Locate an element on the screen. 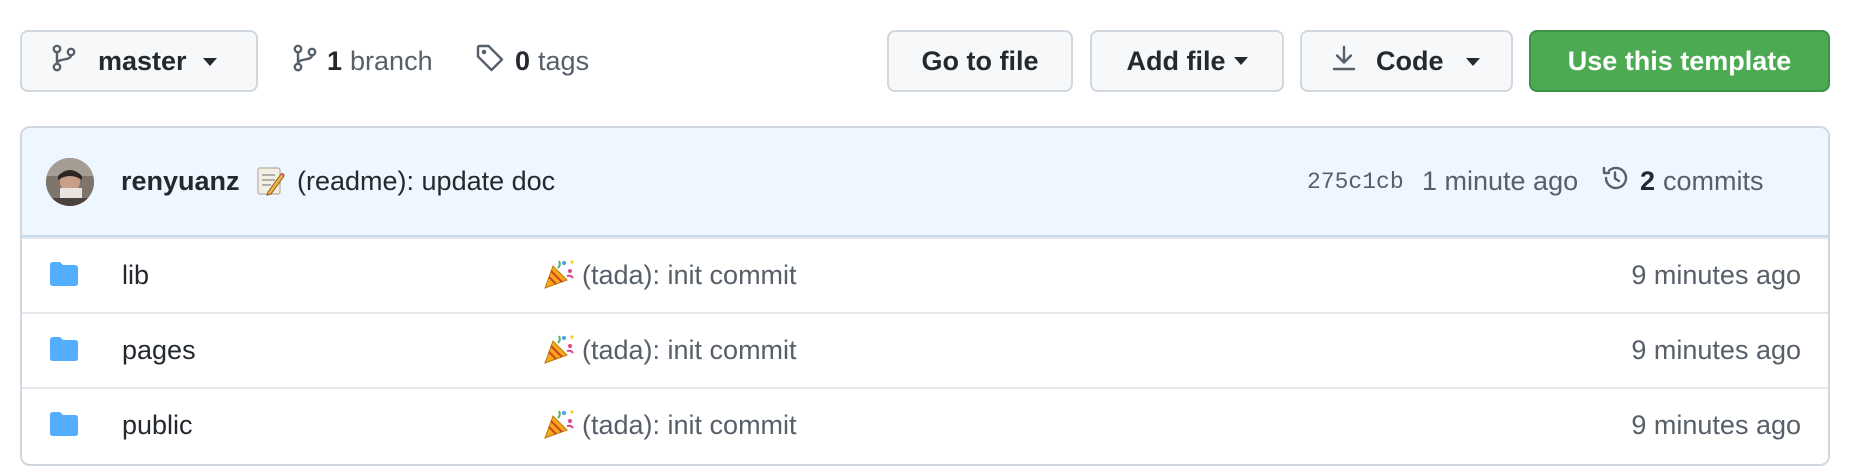 The width and height of the screenshot is (1850, 466). branches-link: 1 branch is located at coordinates (363, 61).